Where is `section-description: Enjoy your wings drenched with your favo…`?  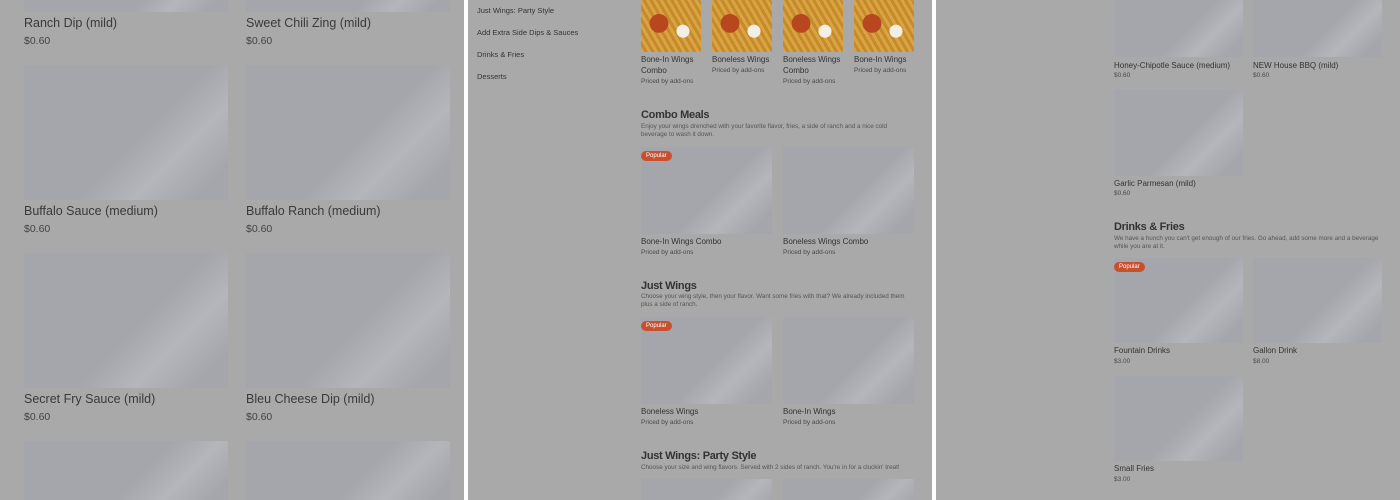
section-description: Enjoy your wings drenched with your favo… is located at coordinates (764, 130).